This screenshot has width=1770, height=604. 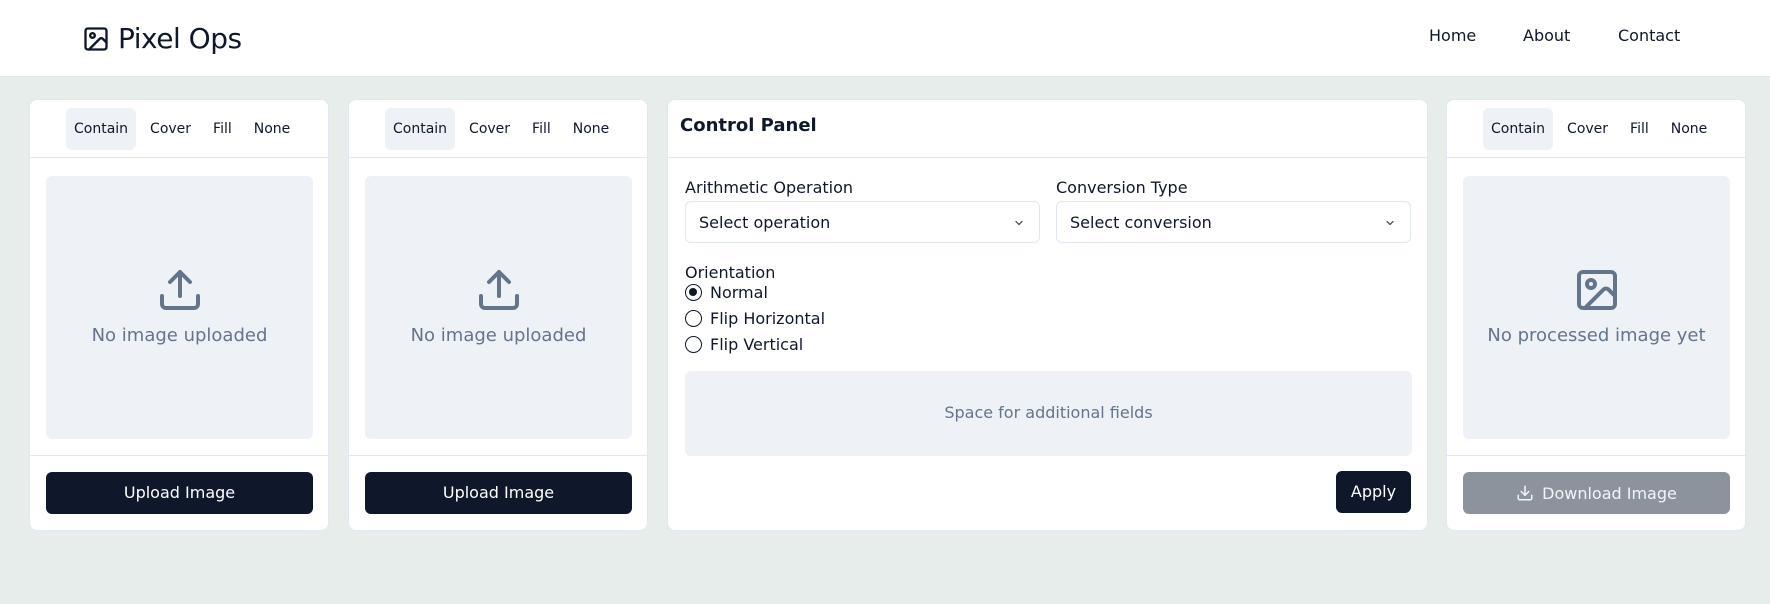 What do you see at coordinates (739, 292) in the screenshot?
I see `radio-label: Normal` at bounding box center [739, 292].